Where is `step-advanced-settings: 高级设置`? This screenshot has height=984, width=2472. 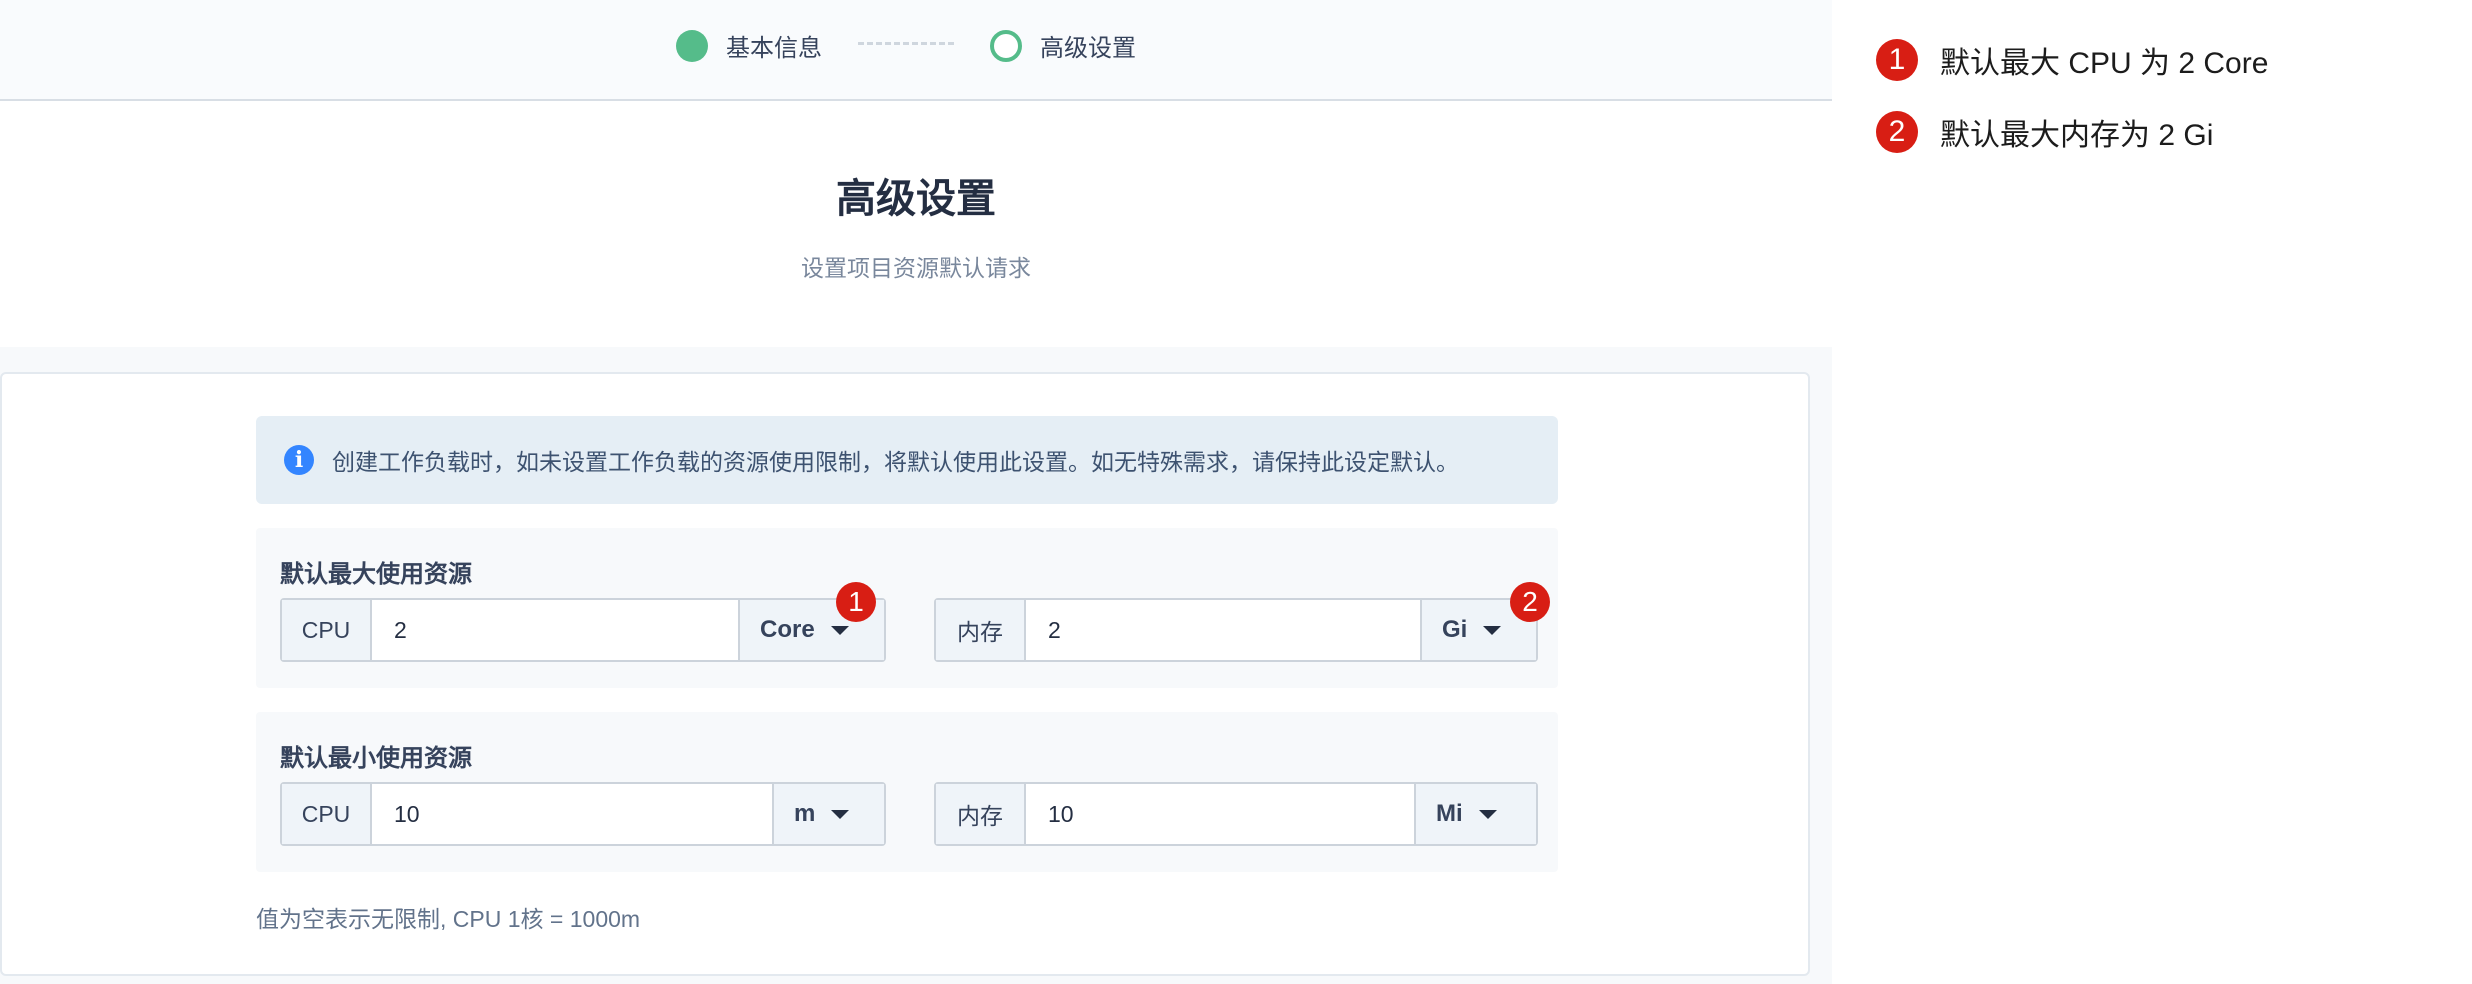 step-advanced-settings: 高级设置 is located at coordinates (1063, 45).